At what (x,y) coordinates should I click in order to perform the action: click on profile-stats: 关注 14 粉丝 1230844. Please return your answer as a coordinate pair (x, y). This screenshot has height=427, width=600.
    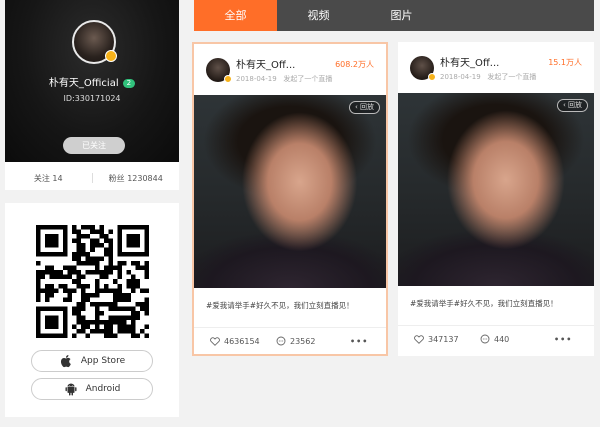
    Looking at the image, I should click on (92, 178).